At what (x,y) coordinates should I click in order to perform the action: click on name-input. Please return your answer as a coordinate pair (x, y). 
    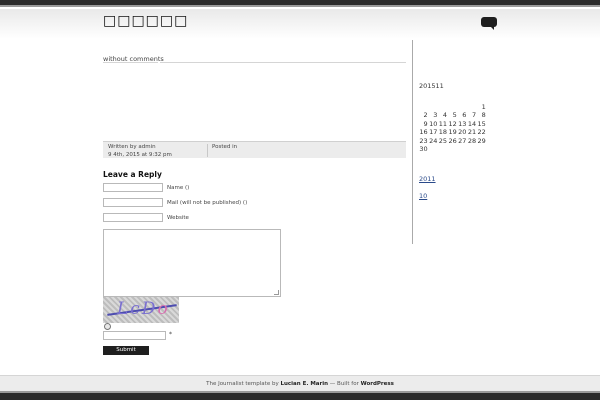
    Looking at the image, I should click on (133, 187).